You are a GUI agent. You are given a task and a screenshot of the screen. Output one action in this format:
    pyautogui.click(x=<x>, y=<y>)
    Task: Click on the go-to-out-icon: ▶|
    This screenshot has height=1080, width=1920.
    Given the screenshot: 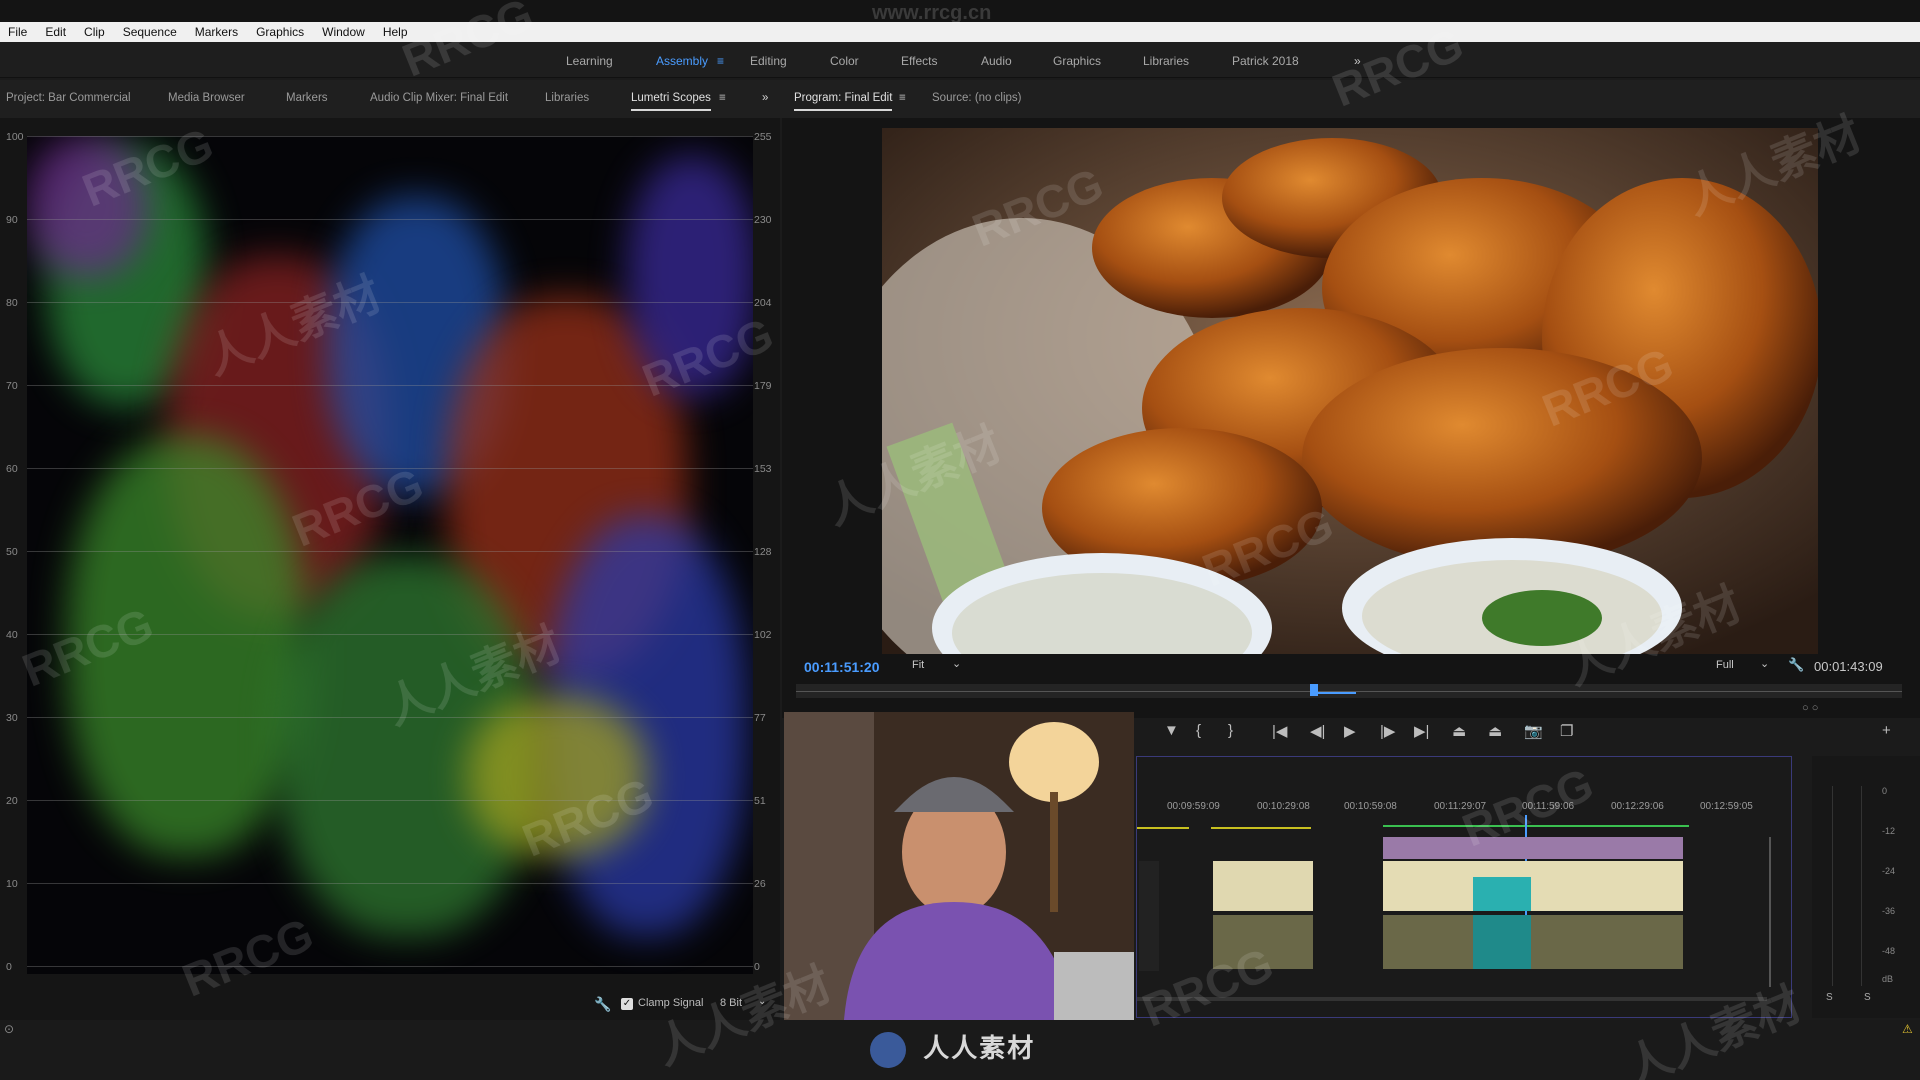 What is the action you would take?
    pyautogui.click(x=1421, y=731)
    